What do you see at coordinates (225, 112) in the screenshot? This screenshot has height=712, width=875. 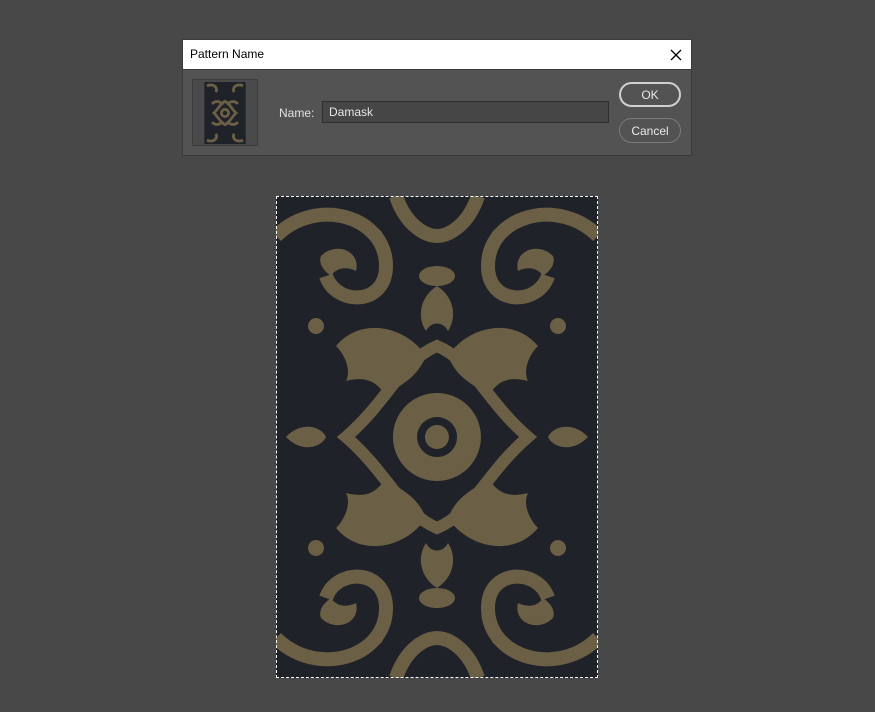 I see `pattern-thumbnail` at bounding box center [225, 112].